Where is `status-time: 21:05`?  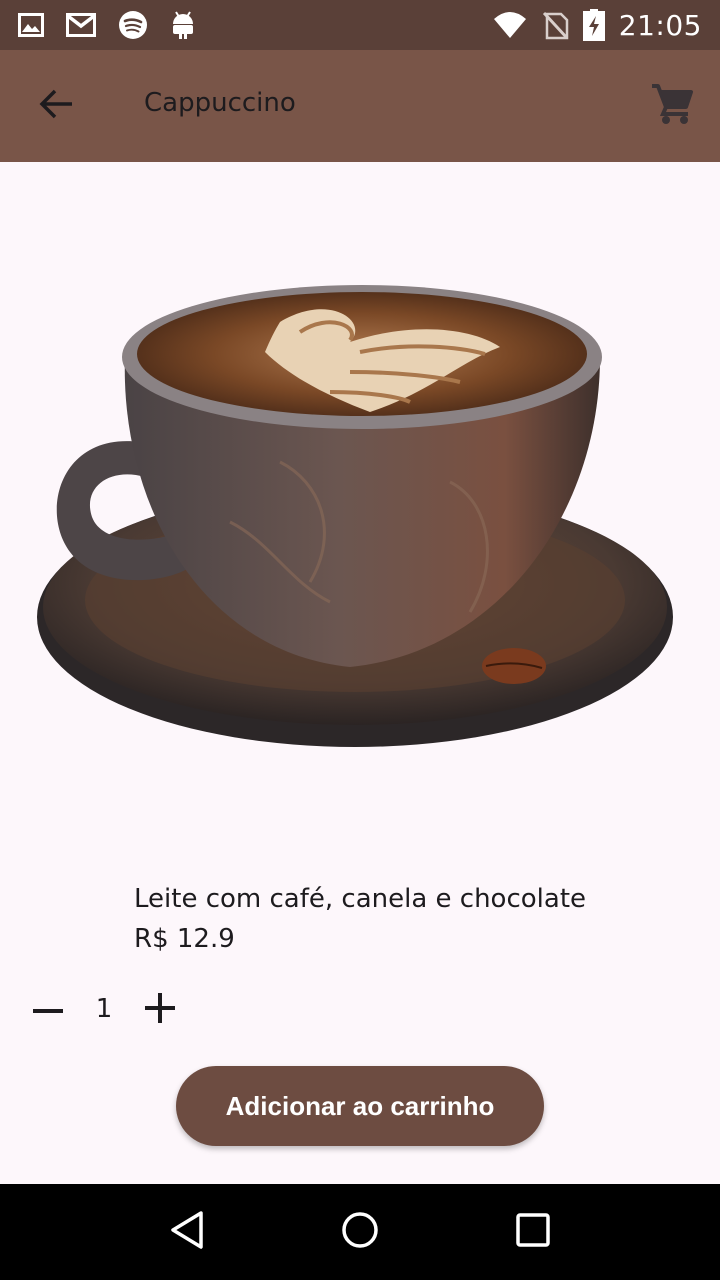
status-time: 21:05 is located at coordinates (660, 25).